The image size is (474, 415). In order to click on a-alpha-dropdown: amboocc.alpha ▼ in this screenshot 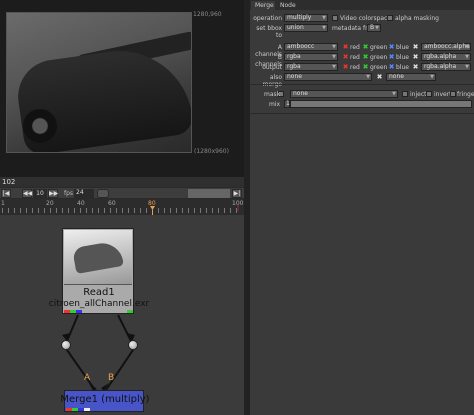, I will do `click(446, 47)`.